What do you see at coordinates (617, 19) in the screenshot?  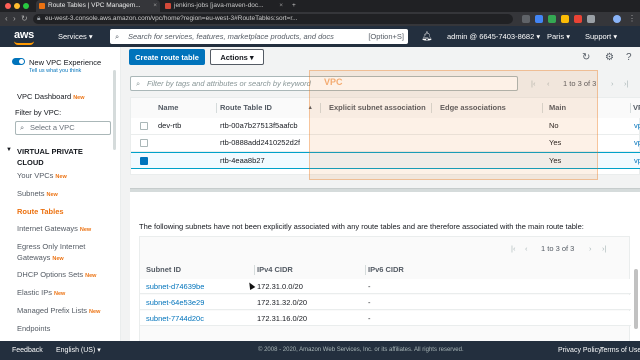 I see `profile-avatar` at bounding box center [617, 19].